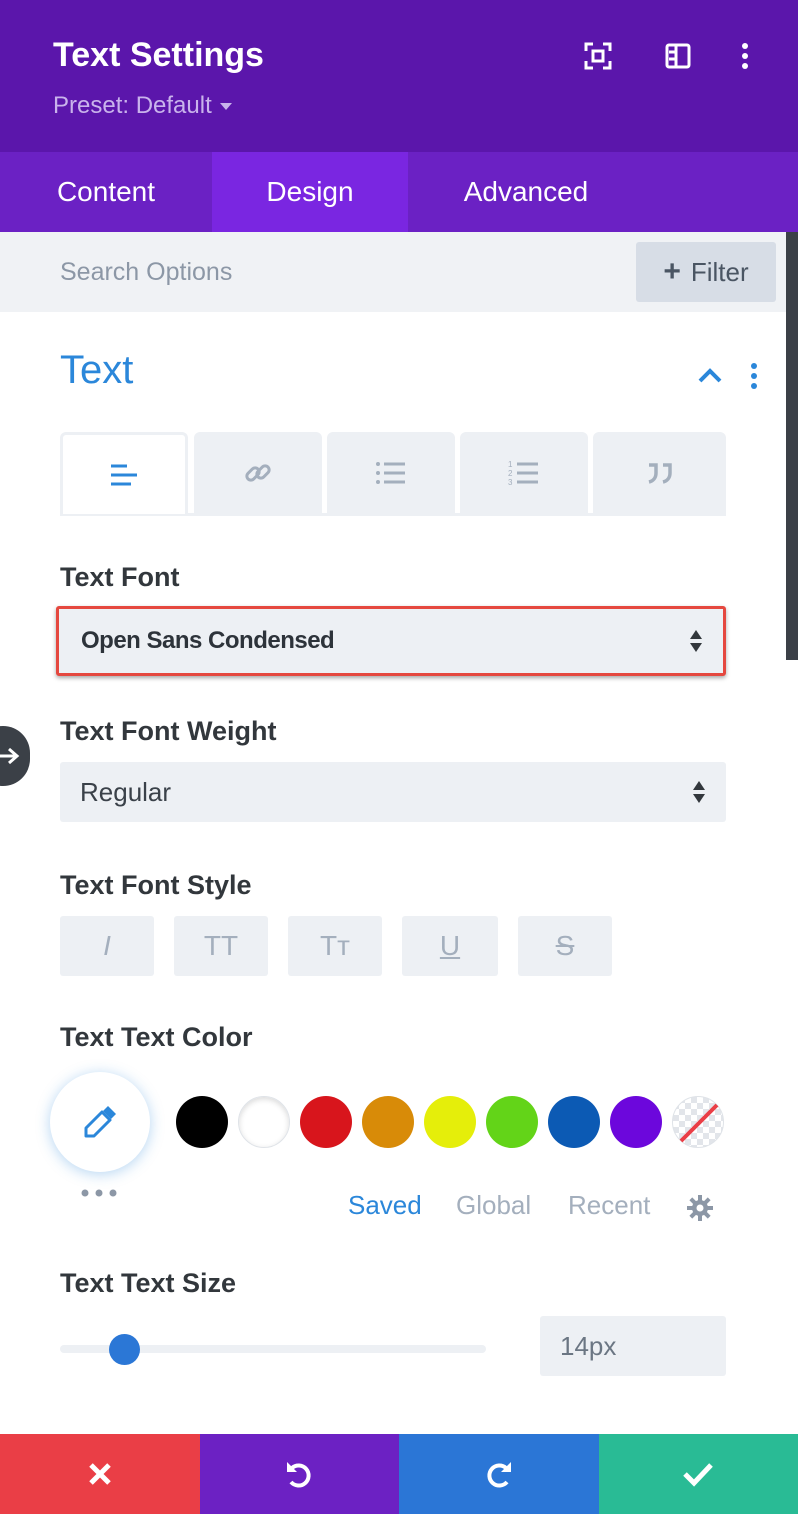  I want to click on filter-label: Filter, so click(719, 271).